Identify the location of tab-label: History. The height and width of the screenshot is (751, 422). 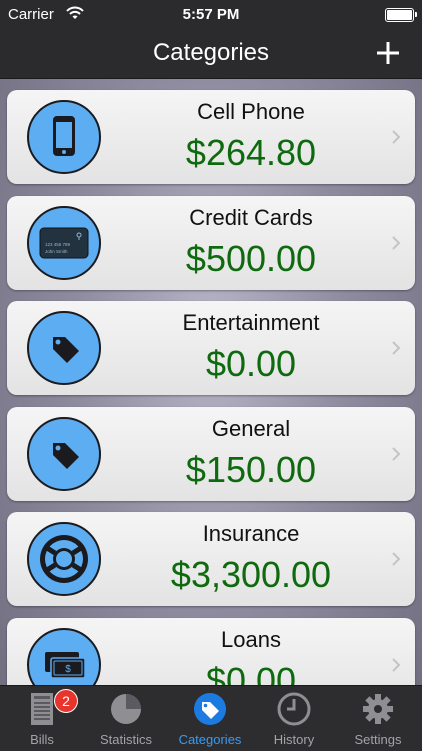
(294, 739).